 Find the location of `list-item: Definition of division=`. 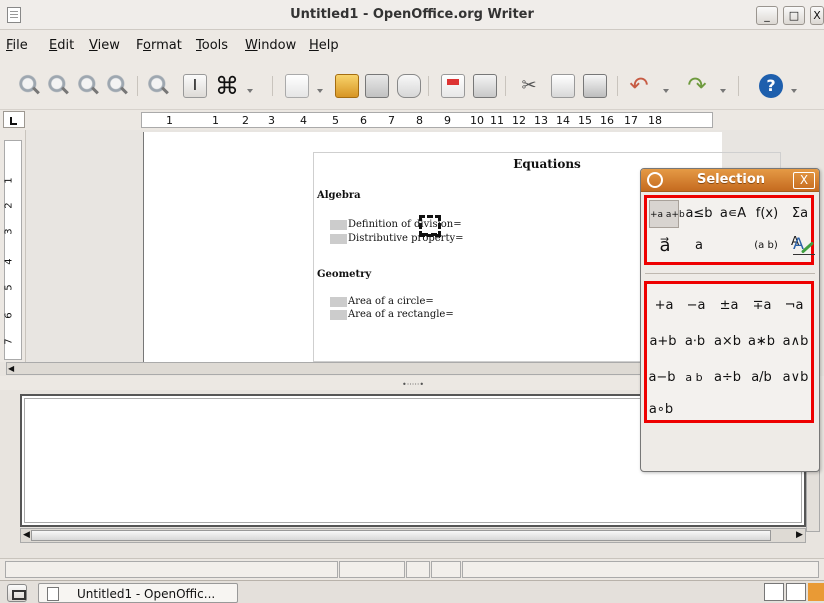

list-item: Definition of division= is located at coordinates (396, 224).